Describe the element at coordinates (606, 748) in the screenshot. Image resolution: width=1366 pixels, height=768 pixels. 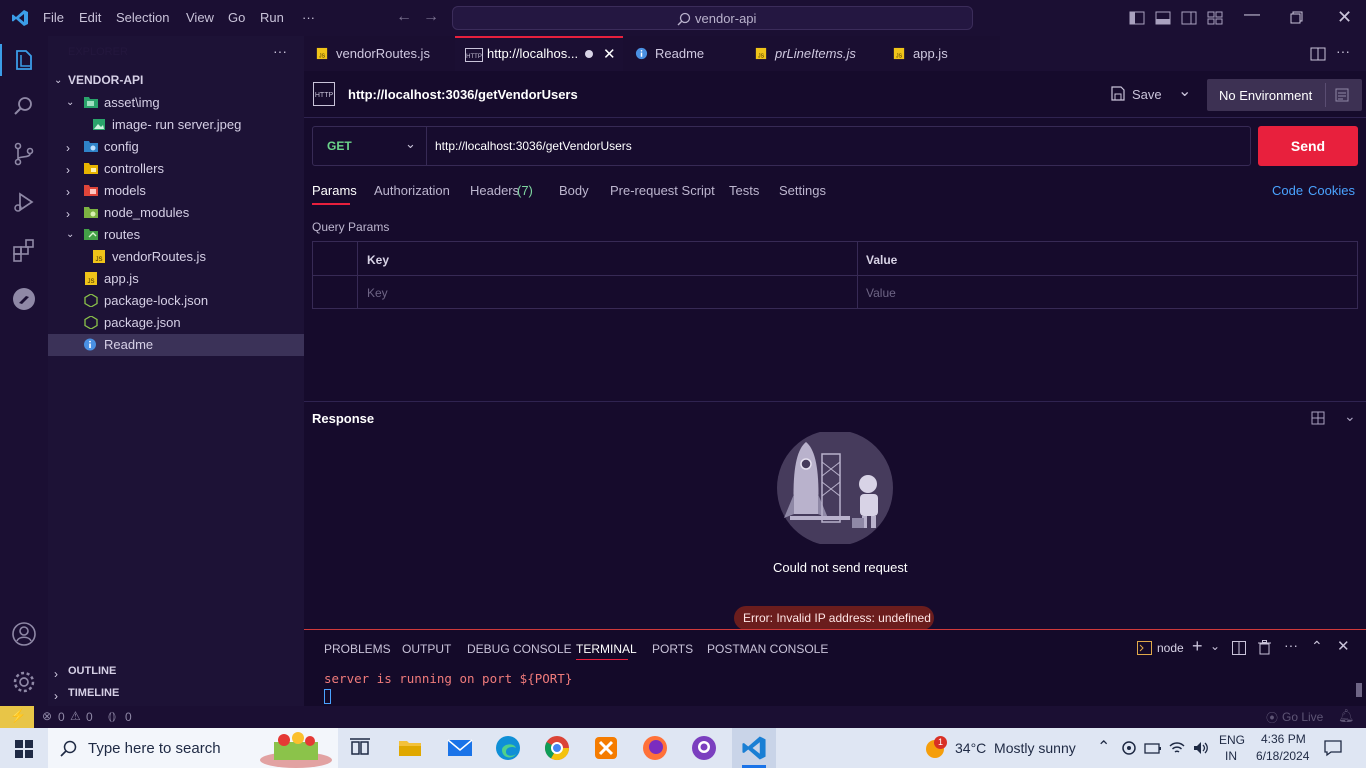
I see `xampp-icon` at that location.